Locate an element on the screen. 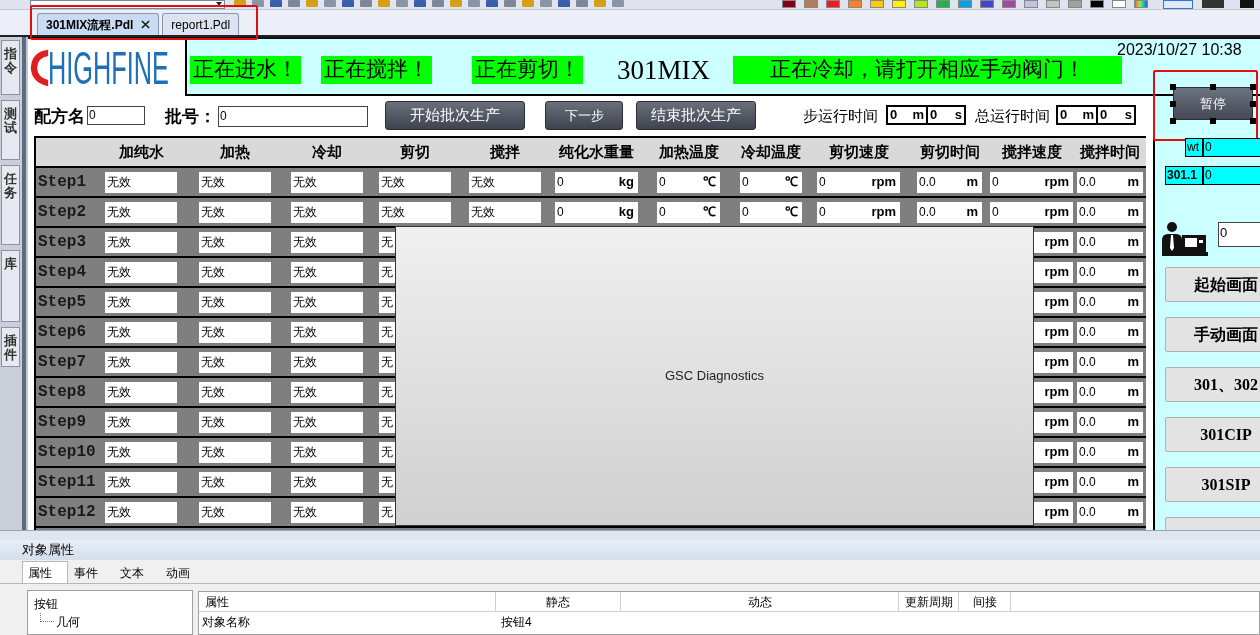 The image size is (1260, 635). tag-value-field: 0 is located at coordinates (1231, 147).